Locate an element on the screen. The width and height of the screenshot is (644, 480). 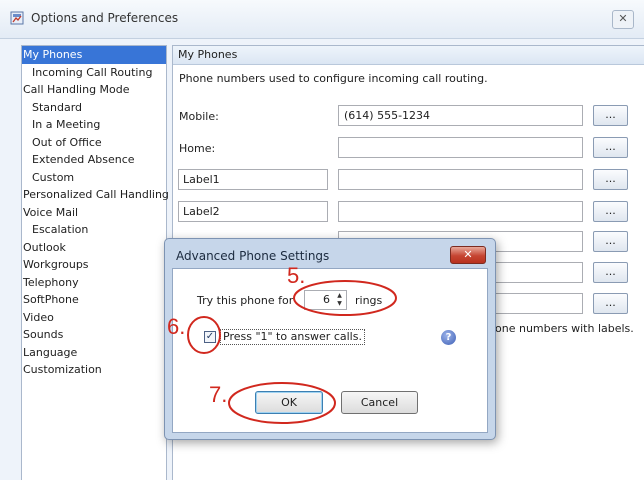
spinner-arrows: ▲ ▼ is located at coordinates (339, 300).